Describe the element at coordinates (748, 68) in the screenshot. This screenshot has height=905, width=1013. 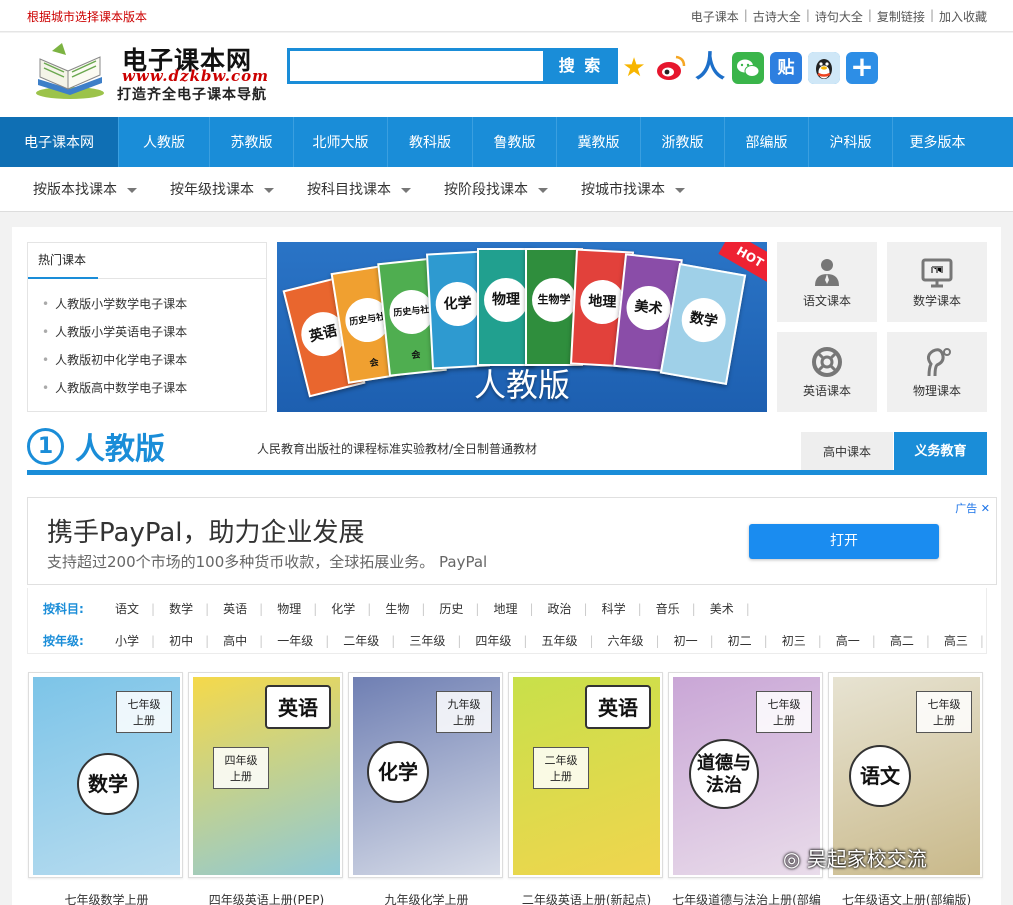
I see `wechat-icon` at that location.